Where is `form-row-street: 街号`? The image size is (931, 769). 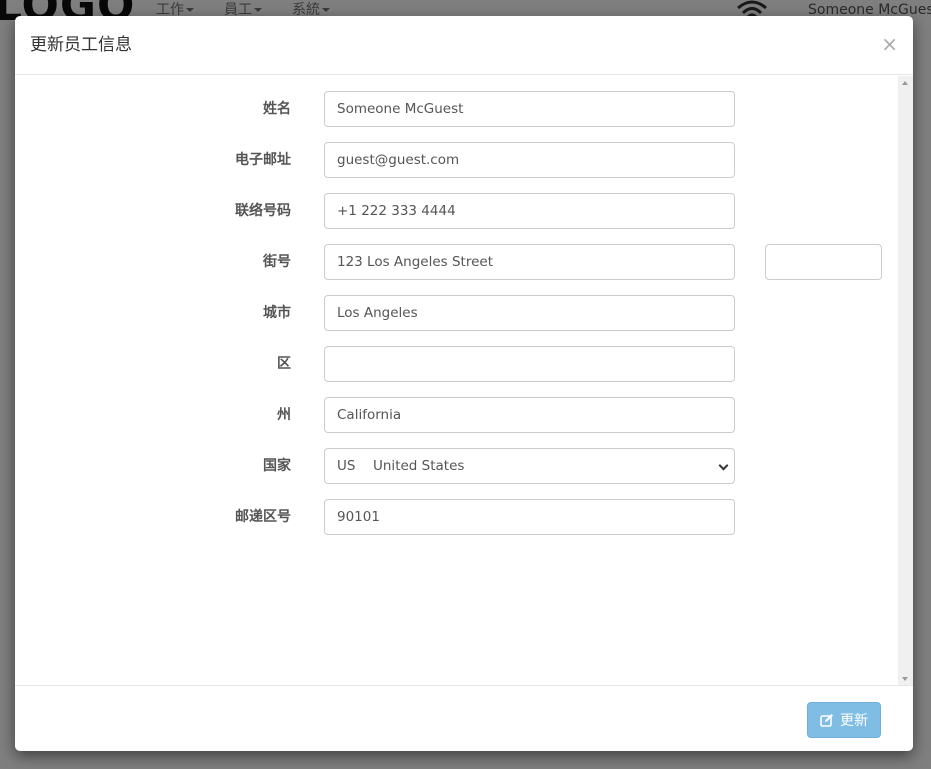 form-row-street: 街号 is located at coordinates (455, 262).